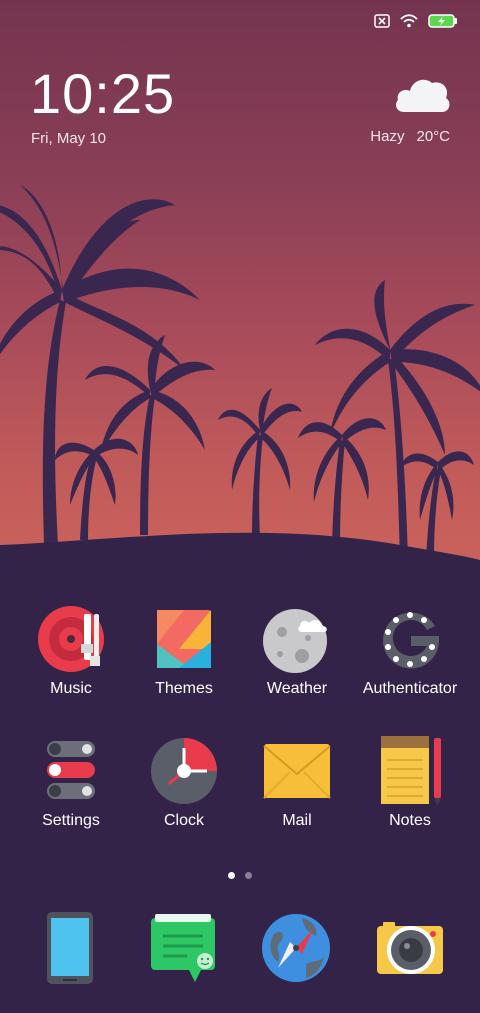  I want to click on weather-condition: Hazy, so click(387, 136).